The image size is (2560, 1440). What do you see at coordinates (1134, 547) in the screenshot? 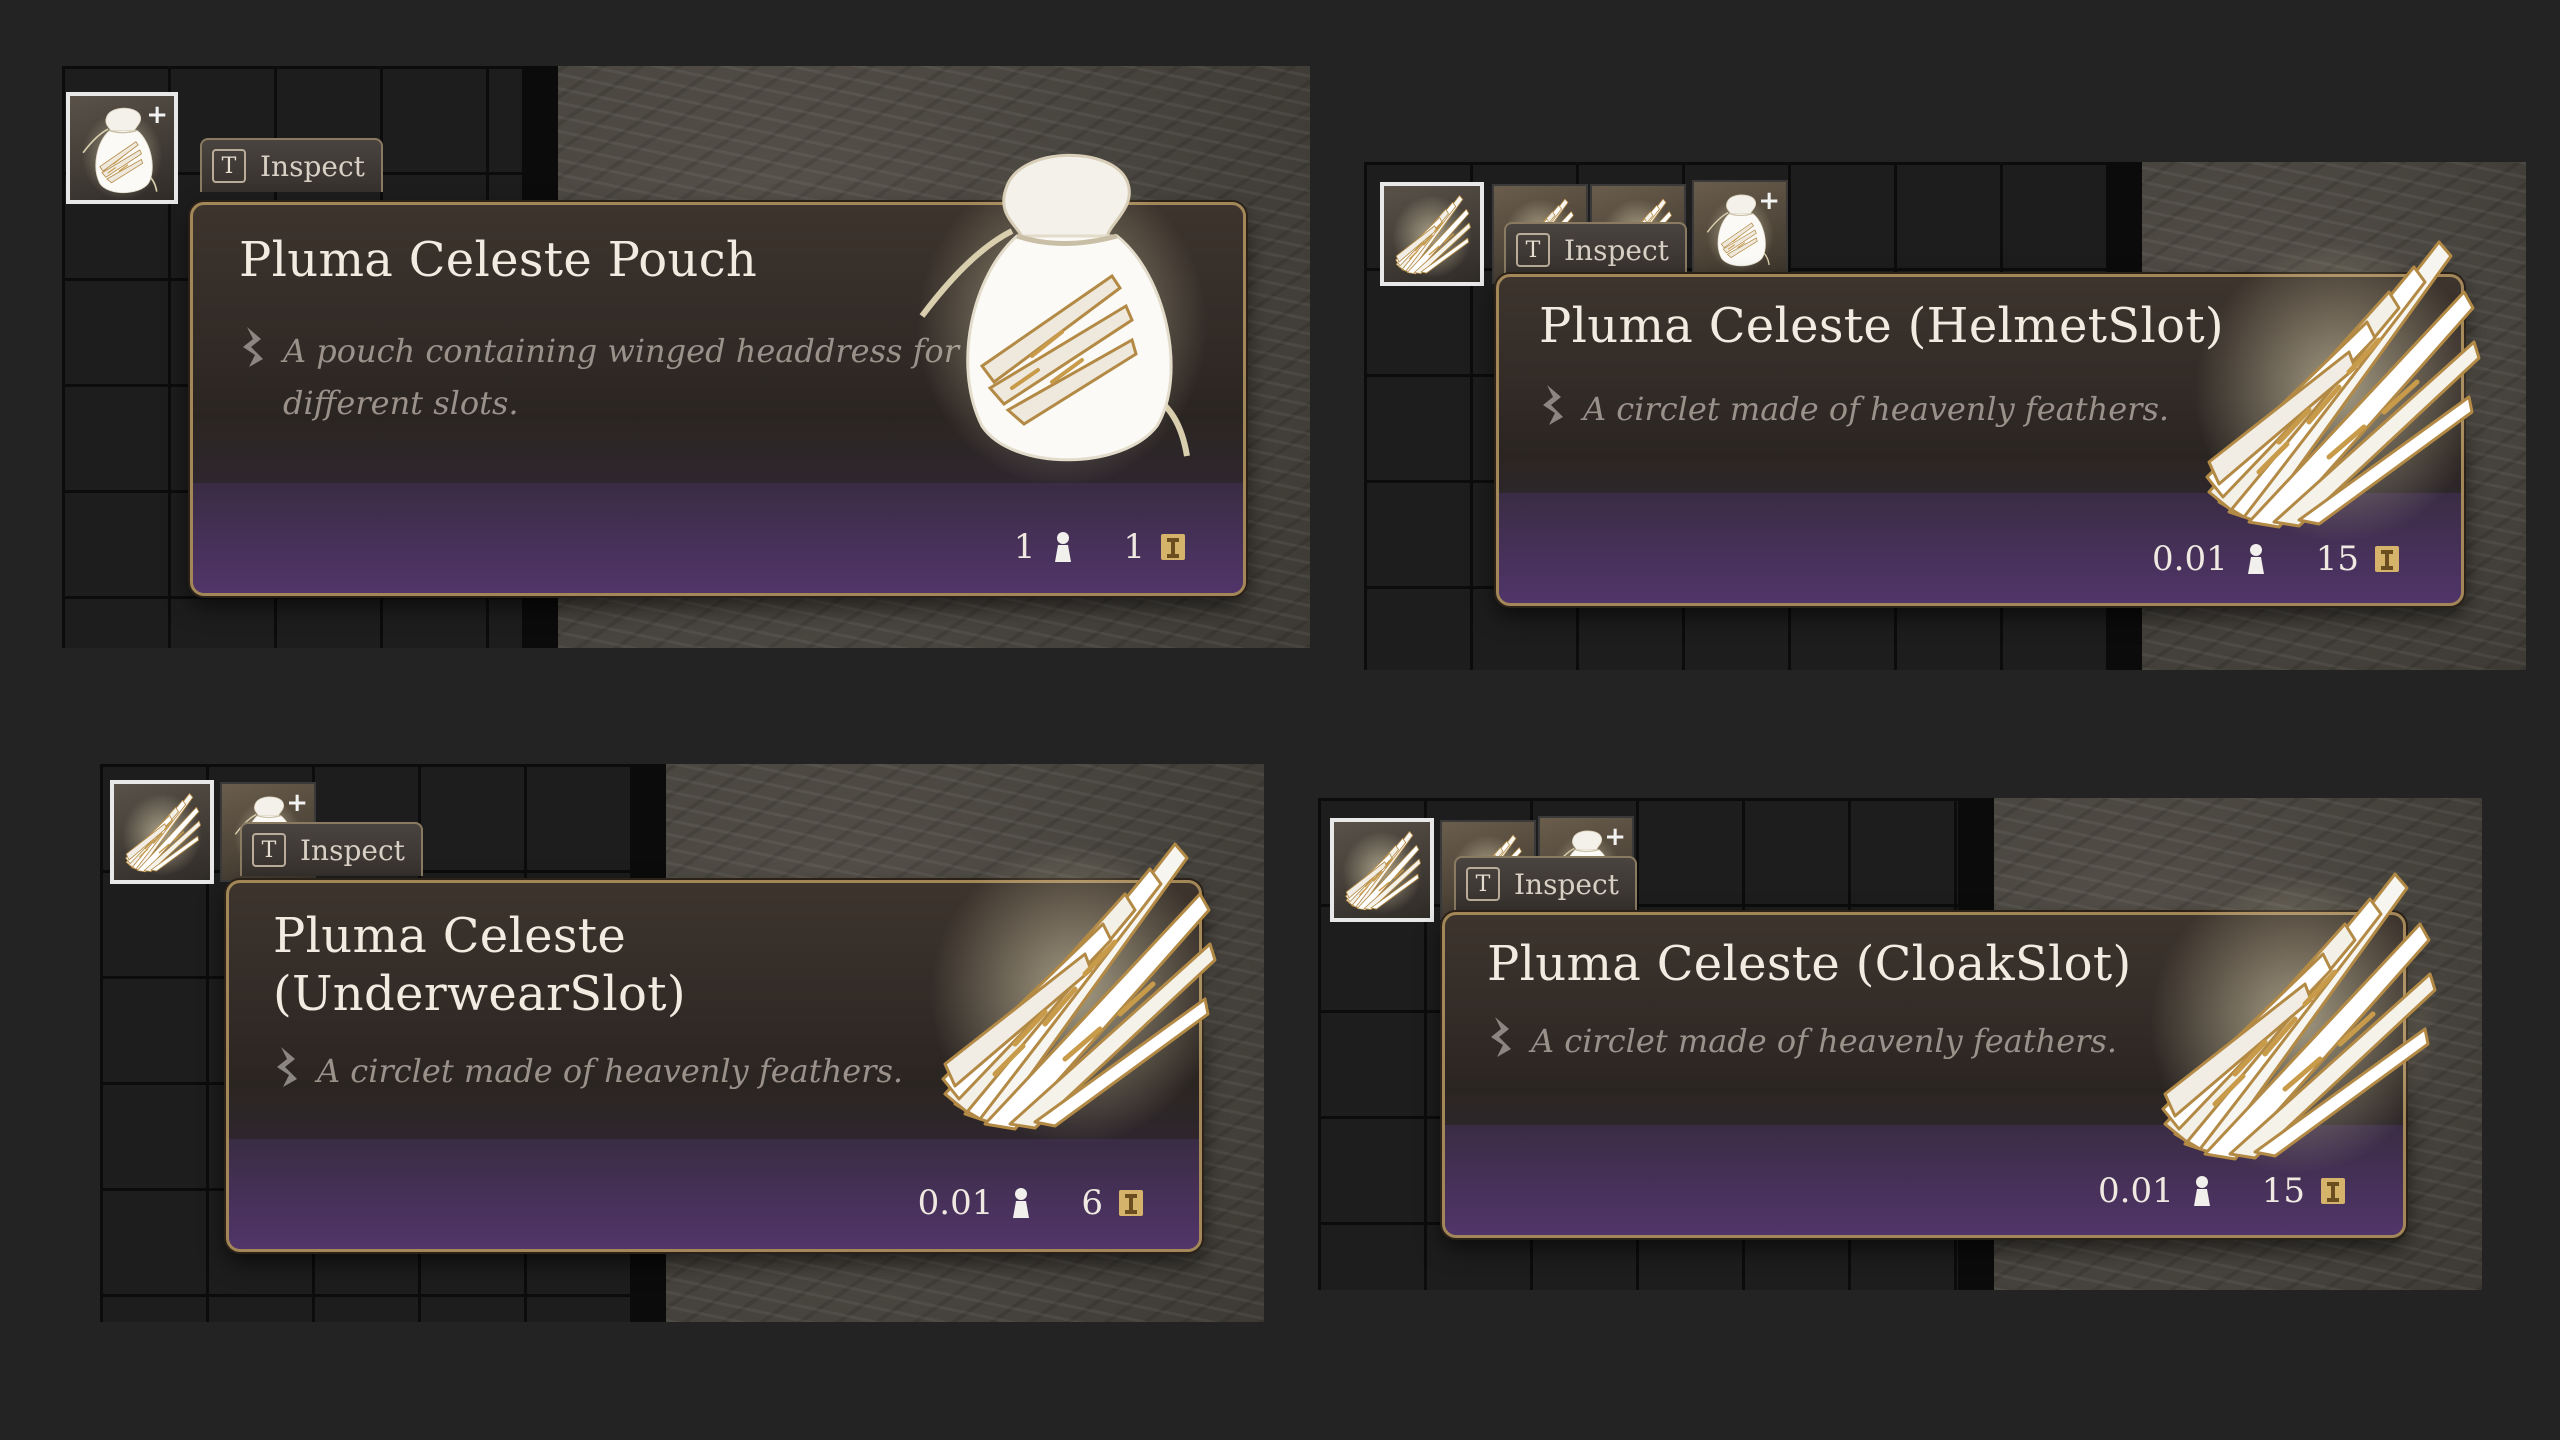
I see `gold-value: 1` at bounding box center [1134, 547].